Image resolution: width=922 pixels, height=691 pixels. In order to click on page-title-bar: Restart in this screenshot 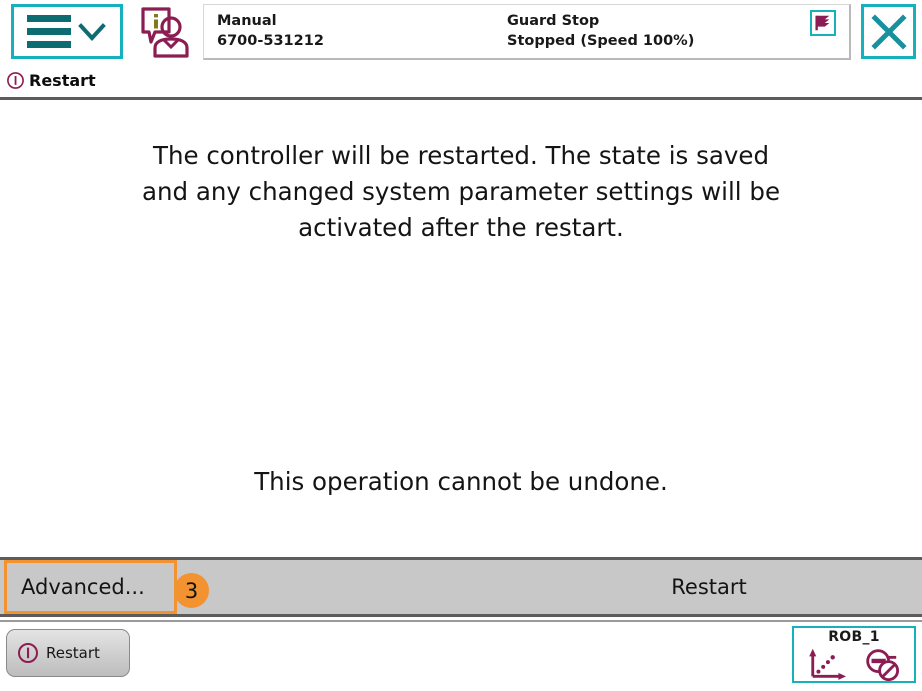, I will do `click(461, 80)`.